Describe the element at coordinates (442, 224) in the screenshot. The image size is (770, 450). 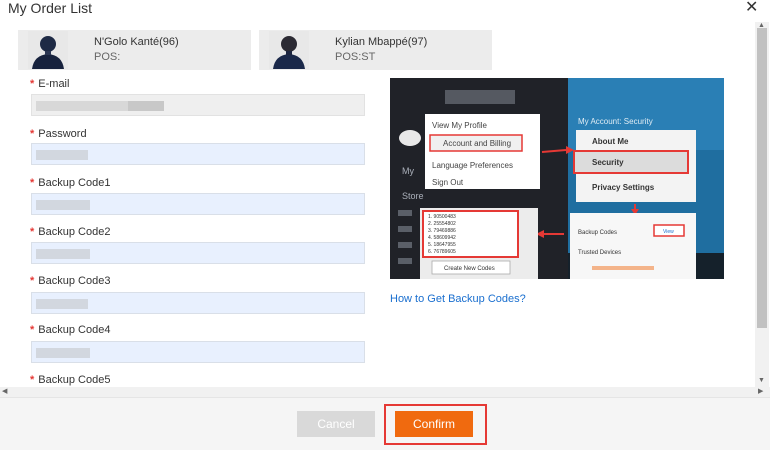
I see `code-2: 2. 25554802` at that location.